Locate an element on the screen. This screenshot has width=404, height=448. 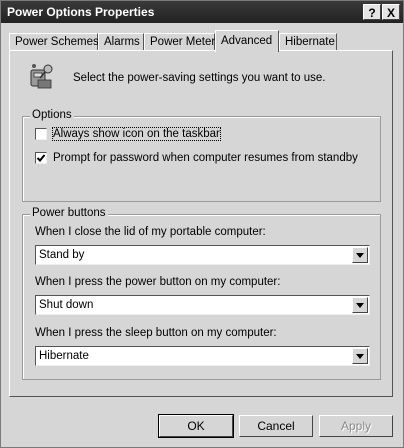
lid-dropdown-arrow is located at coordinates (360, 255).